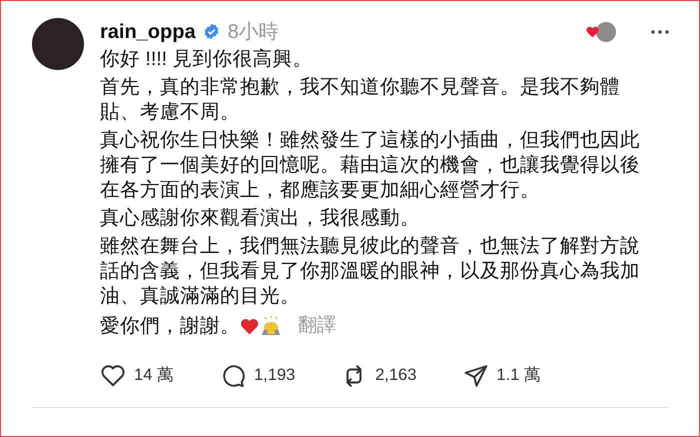 The height and width of the screenshot is (437, 700). What do you see at coordinates (170, 326) in the screenshot?
I see `post-text: 愛你們，謝謝。` at bounding box center [170, 326].